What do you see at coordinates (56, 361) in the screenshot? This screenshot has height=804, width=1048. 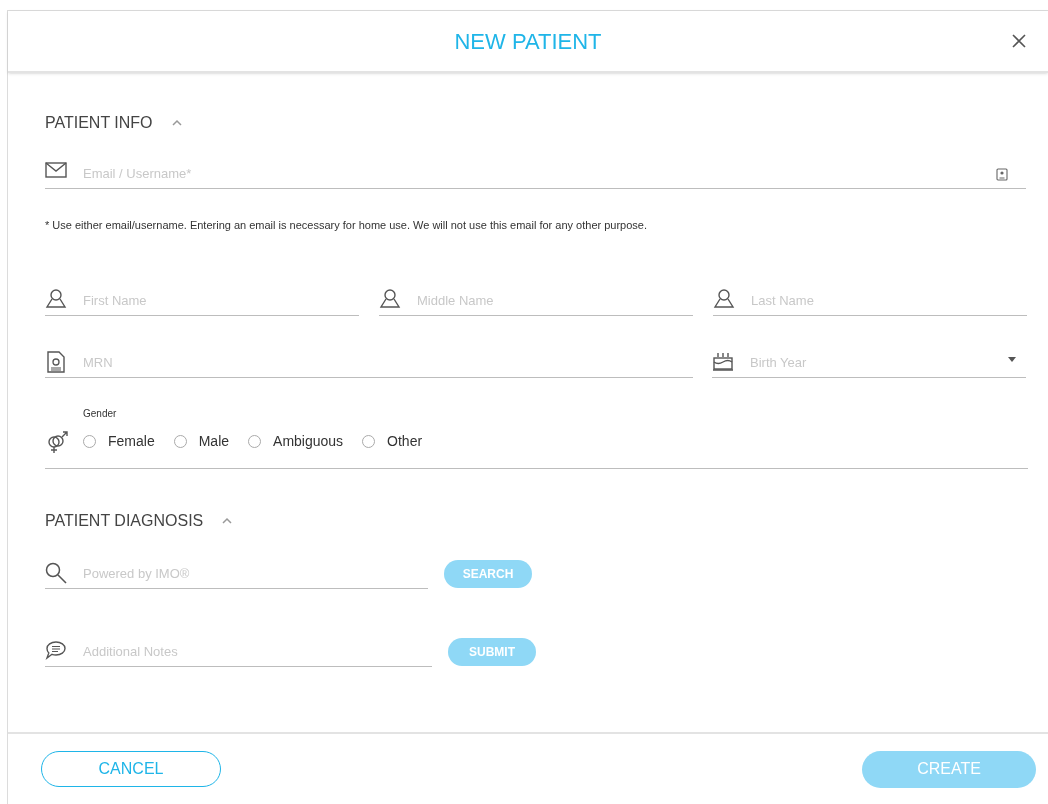 I see `document-icon` at bounding box center [56, 361].